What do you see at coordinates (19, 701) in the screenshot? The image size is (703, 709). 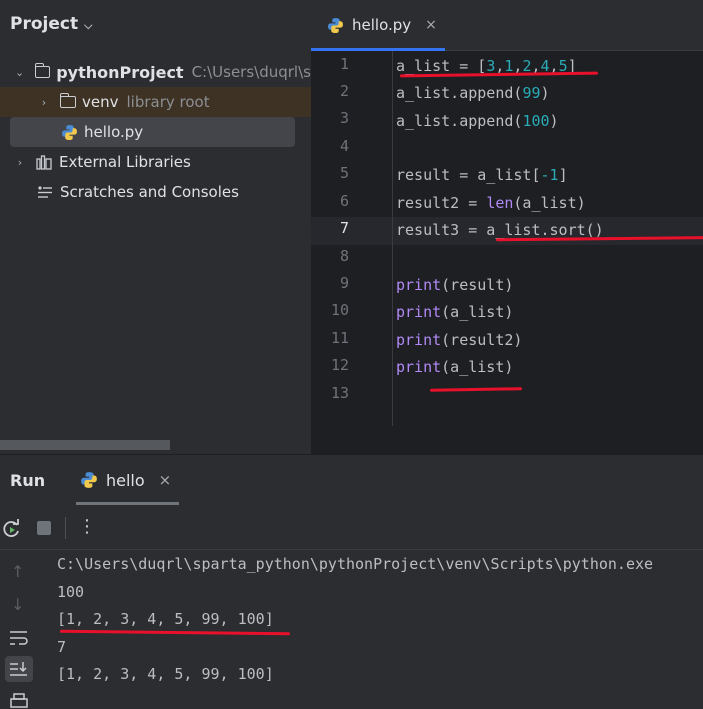 I see `print-icon` at bounding box center [19, 701].